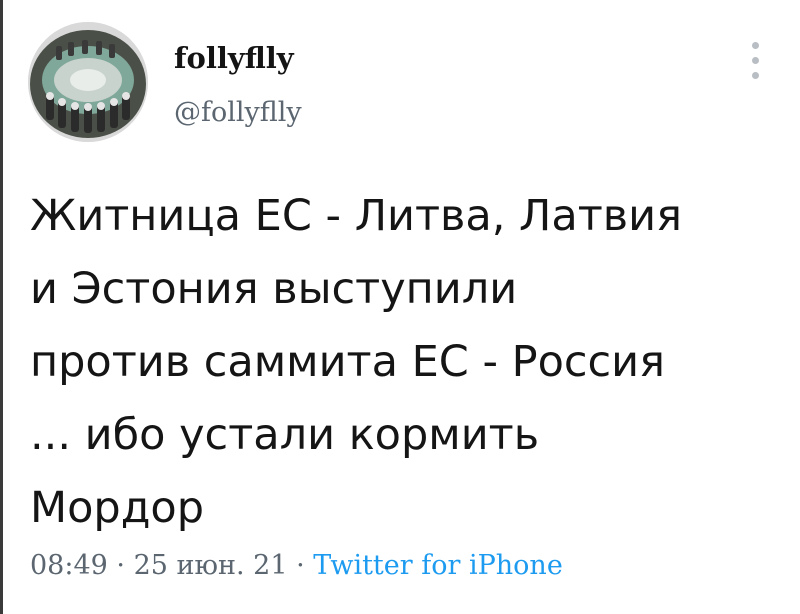 Image resolution: width=800 pixels, height=614 pixels. I want to click on tweet-text-line: Житница ЕС - Литва, Латвия, so click(356, 216).